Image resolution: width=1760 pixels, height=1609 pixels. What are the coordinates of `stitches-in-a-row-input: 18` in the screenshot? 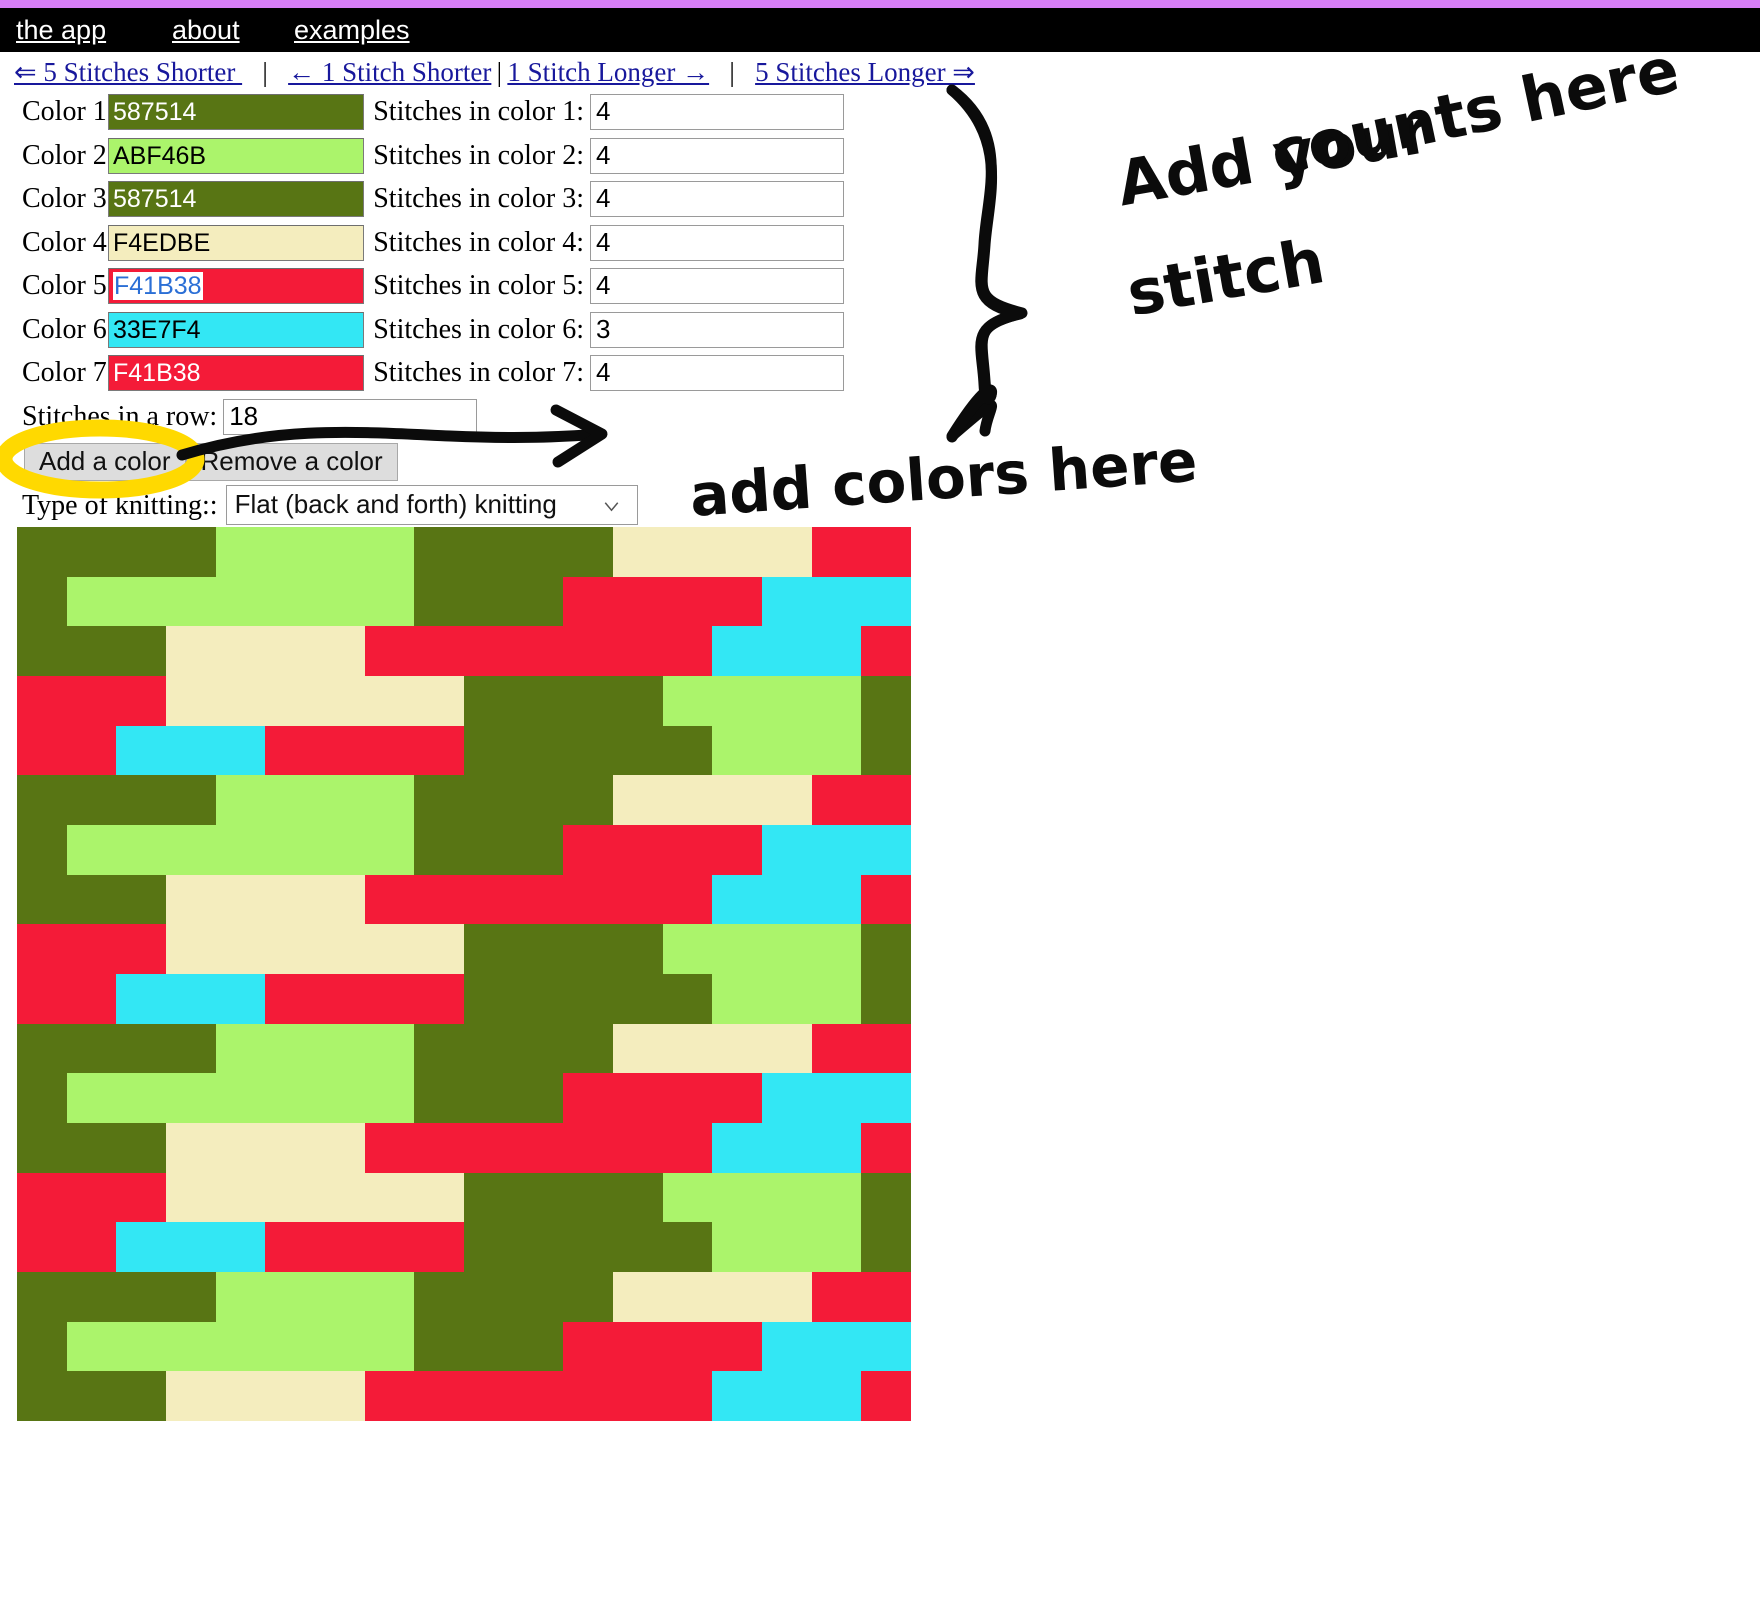 It's located at (350, 416).